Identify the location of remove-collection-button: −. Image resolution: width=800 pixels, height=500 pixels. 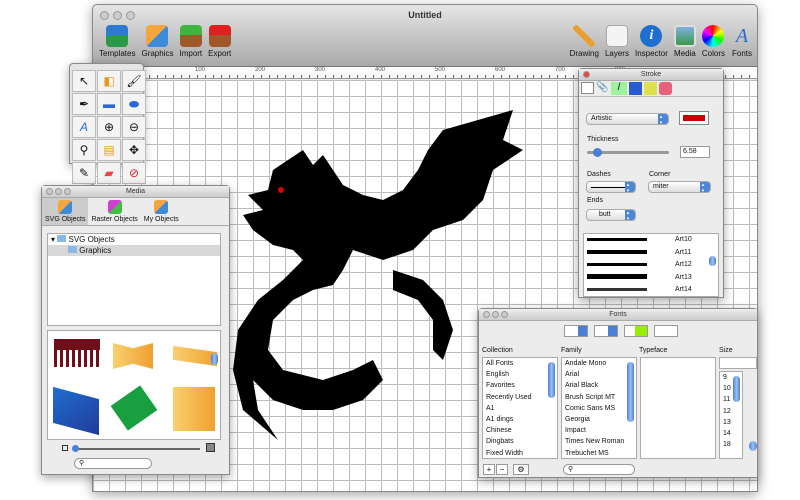
(502, 469).